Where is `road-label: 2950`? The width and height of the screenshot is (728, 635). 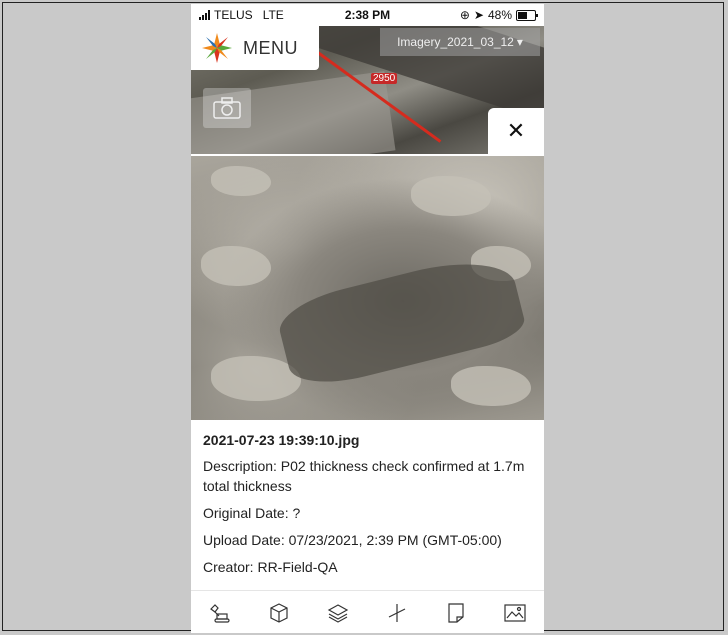
road-label: 2950 is located at coordinates (384, 78).